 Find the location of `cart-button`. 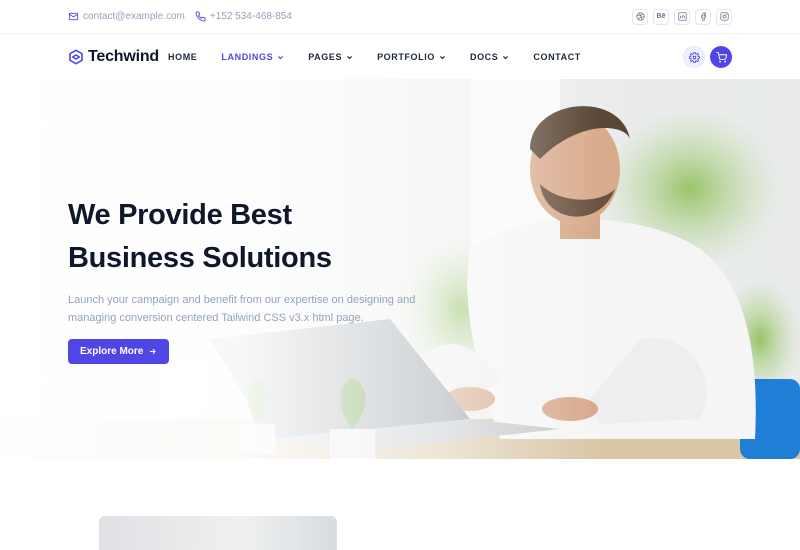

cart-button is located at coordinates (721, 57).